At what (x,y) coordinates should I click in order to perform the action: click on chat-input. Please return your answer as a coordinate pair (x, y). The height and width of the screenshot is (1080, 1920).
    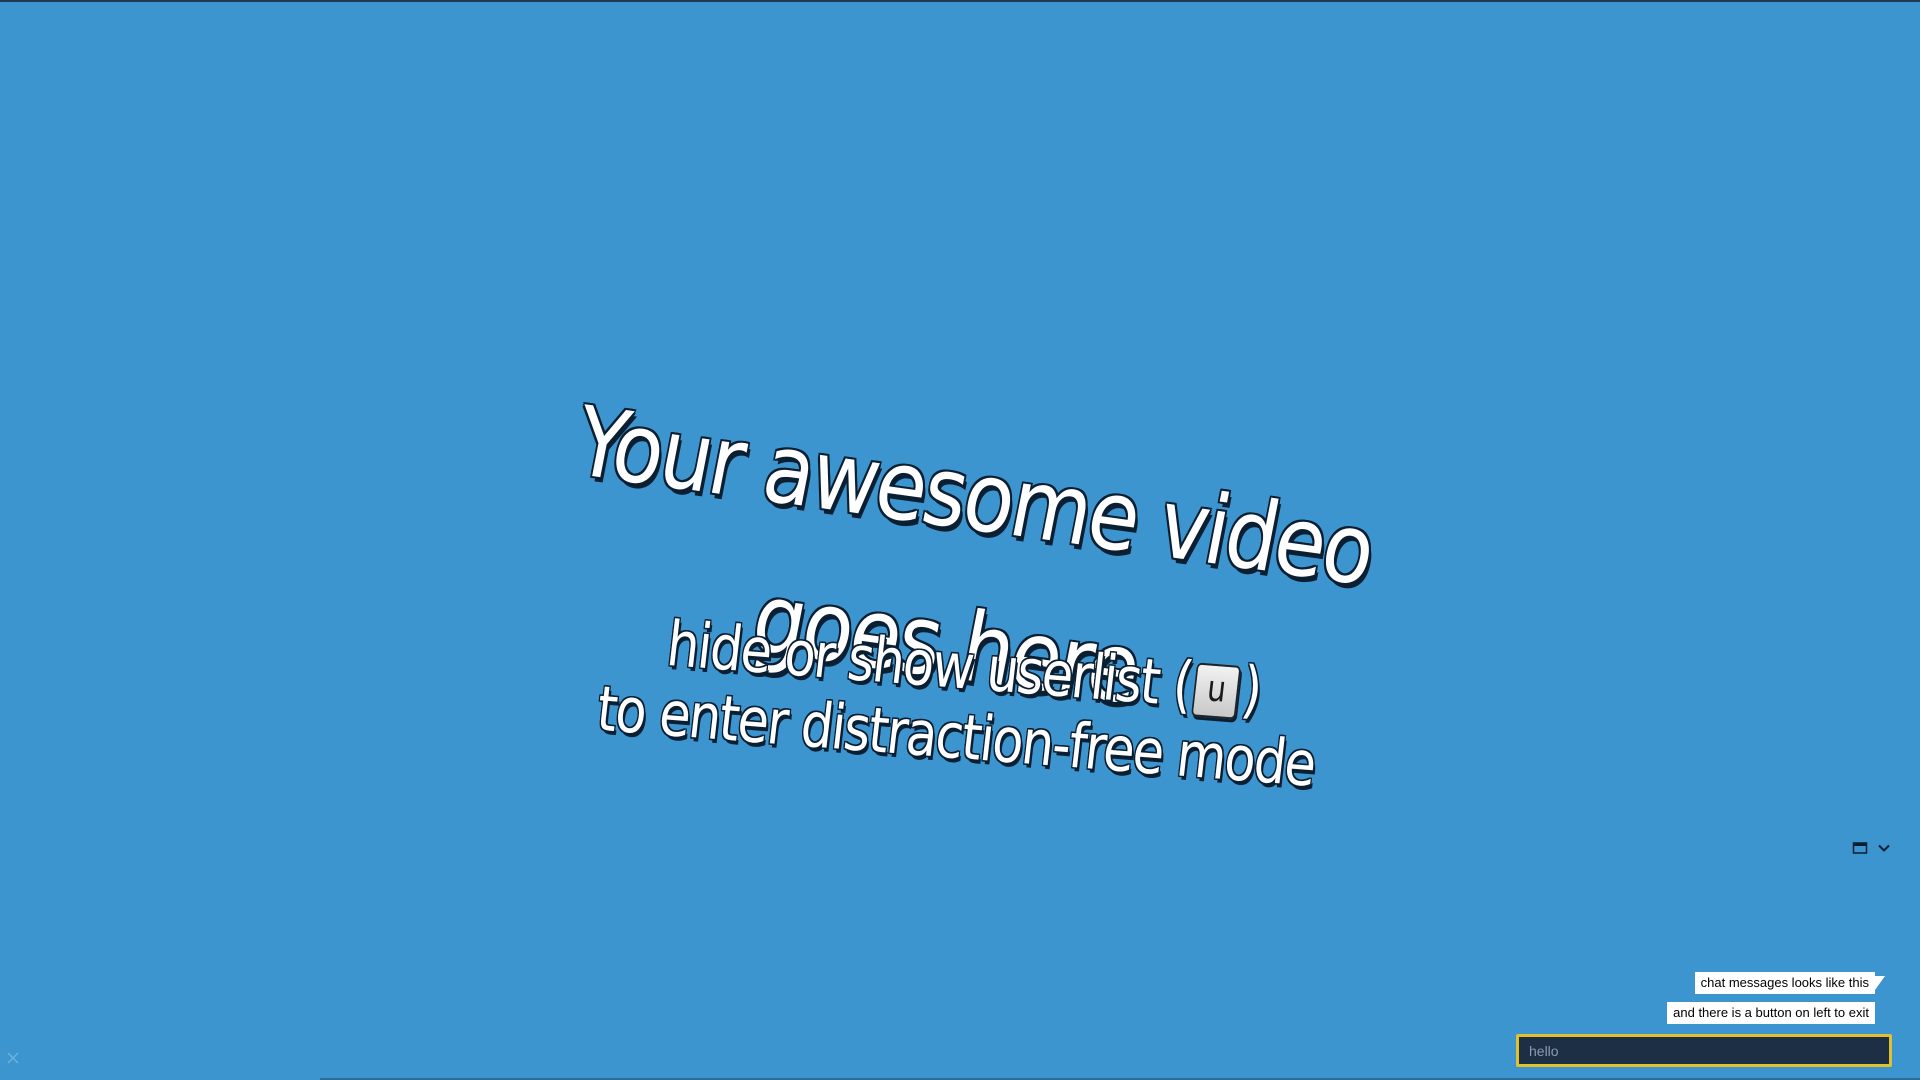
    Looking at the image, I should click on (1704, 1050).